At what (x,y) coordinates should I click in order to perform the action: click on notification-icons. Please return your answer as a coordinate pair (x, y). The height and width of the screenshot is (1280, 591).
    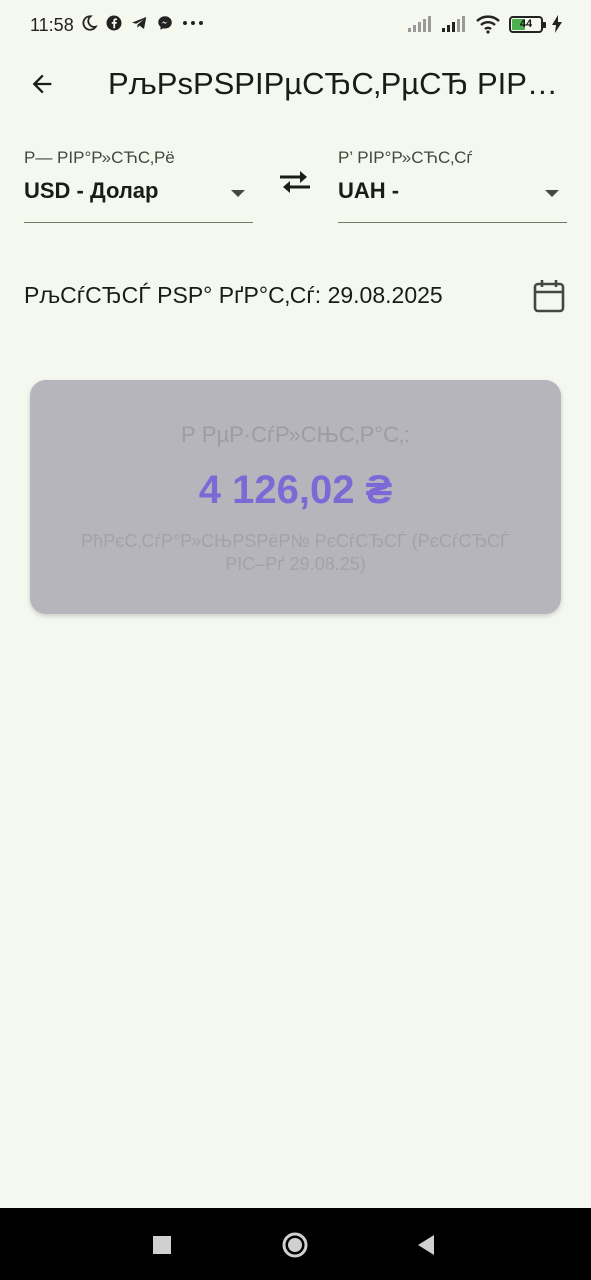
    Looking at the image, I should click on (142, 23).